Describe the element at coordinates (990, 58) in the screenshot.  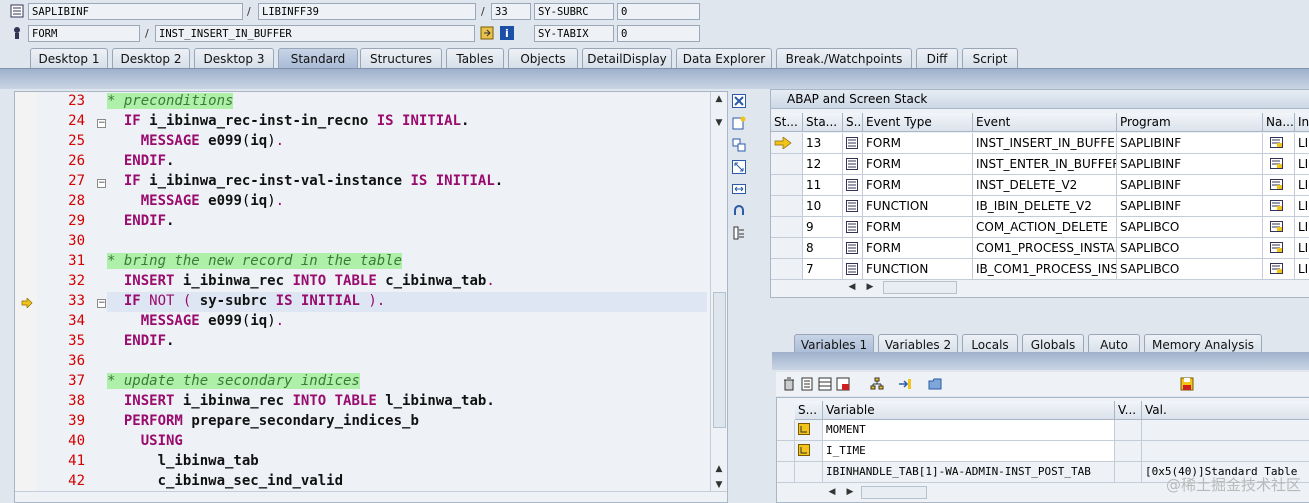
I see `tab-script: Script` at that location.